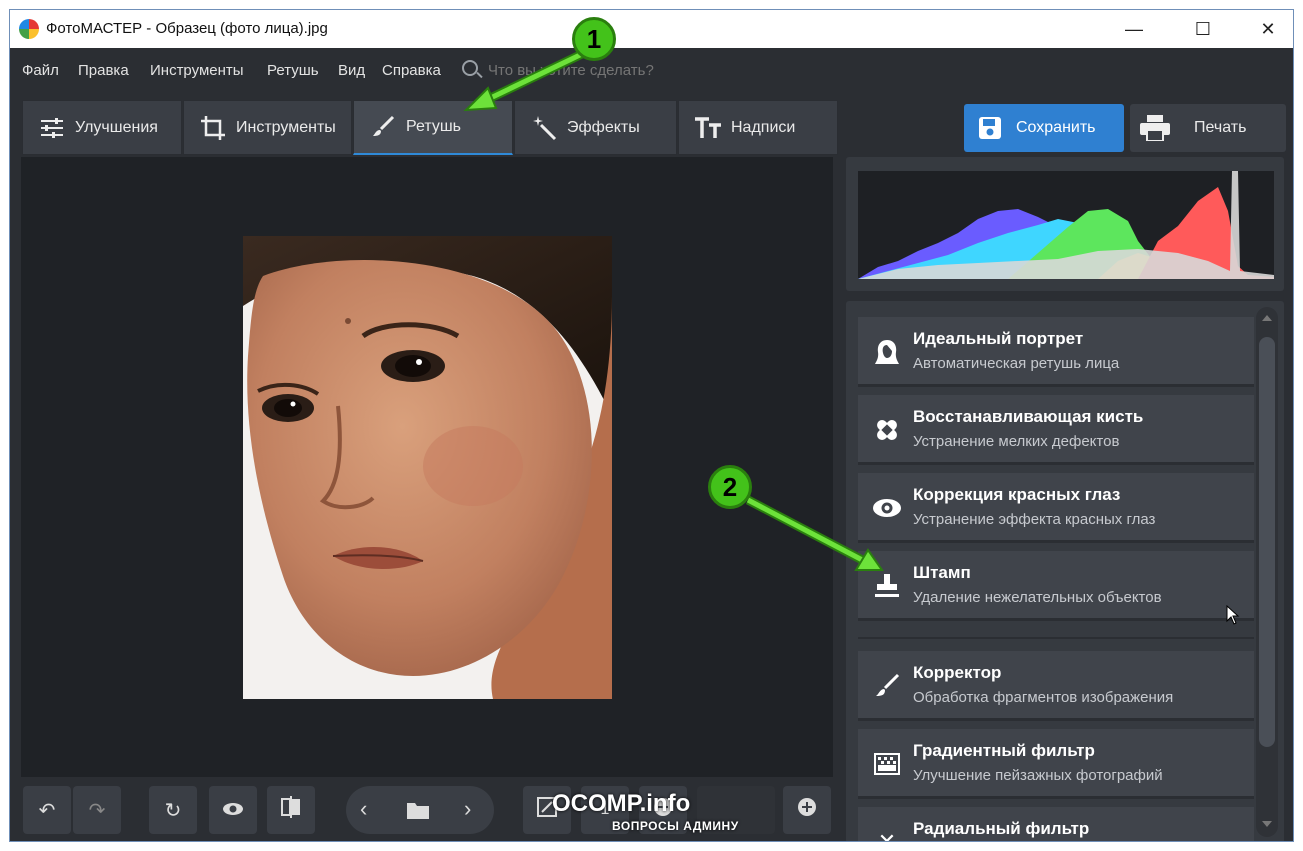 The image size is (1303, 851). What do you see at coordinates (411, 70) in the screenshot?
I see `menu-help: Справка` at bounding box center [411, 70].